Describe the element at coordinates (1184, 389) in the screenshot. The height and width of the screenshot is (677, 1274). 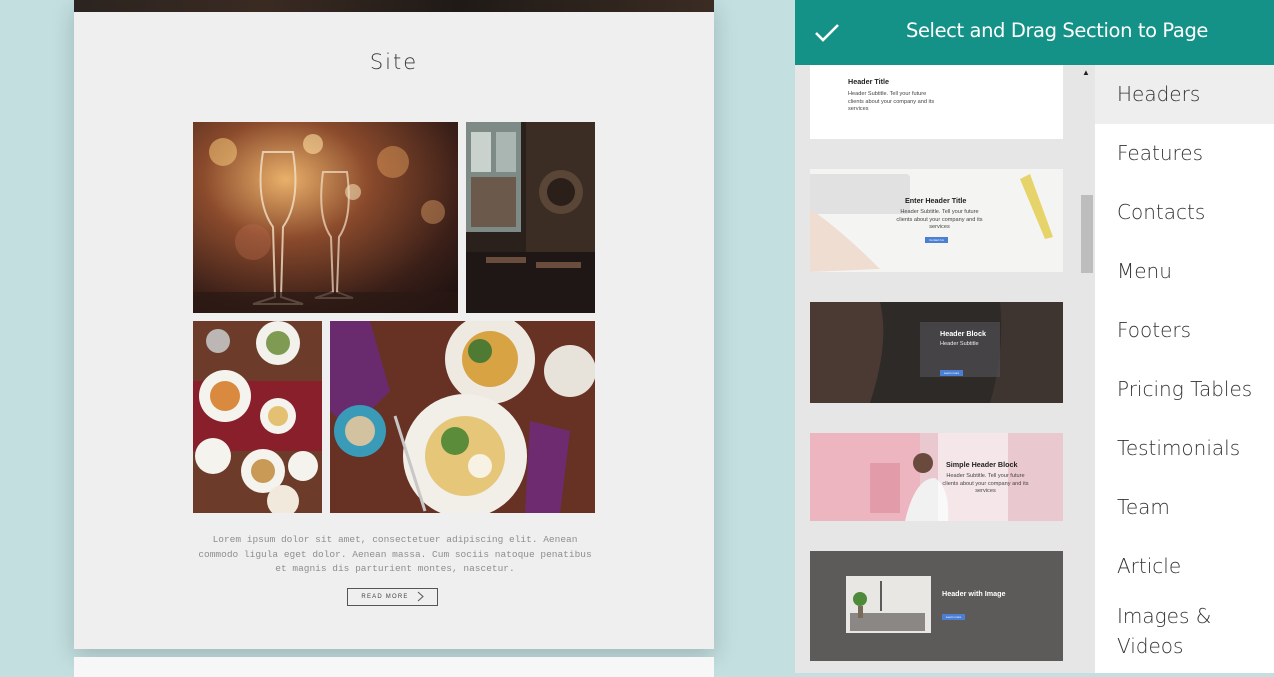
I see `category-pricing-tables: Pricing Tables` at that location.